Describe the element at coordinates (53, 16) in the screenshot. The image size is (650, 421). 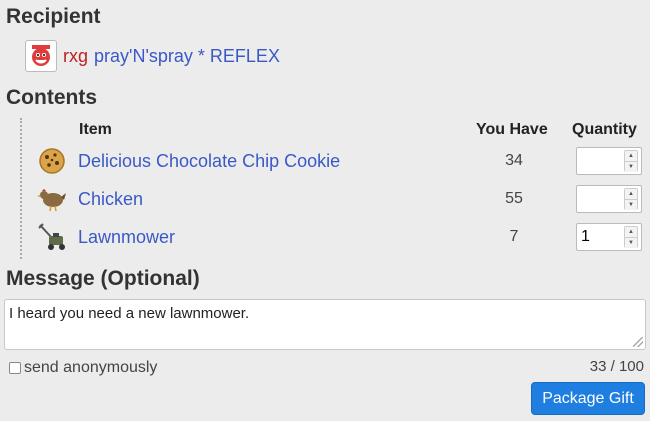
I see `recipient-heading: Recipient` at that location.